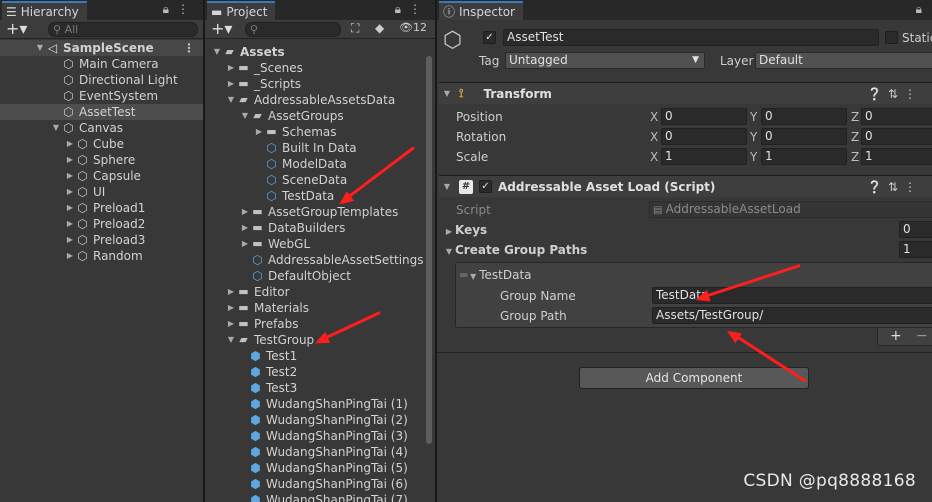 The width and height of the screenshot is (932, 502). I want to click on project-folder-assetgroups: ▼ ▰ AssetGroups, so click(291, 116).